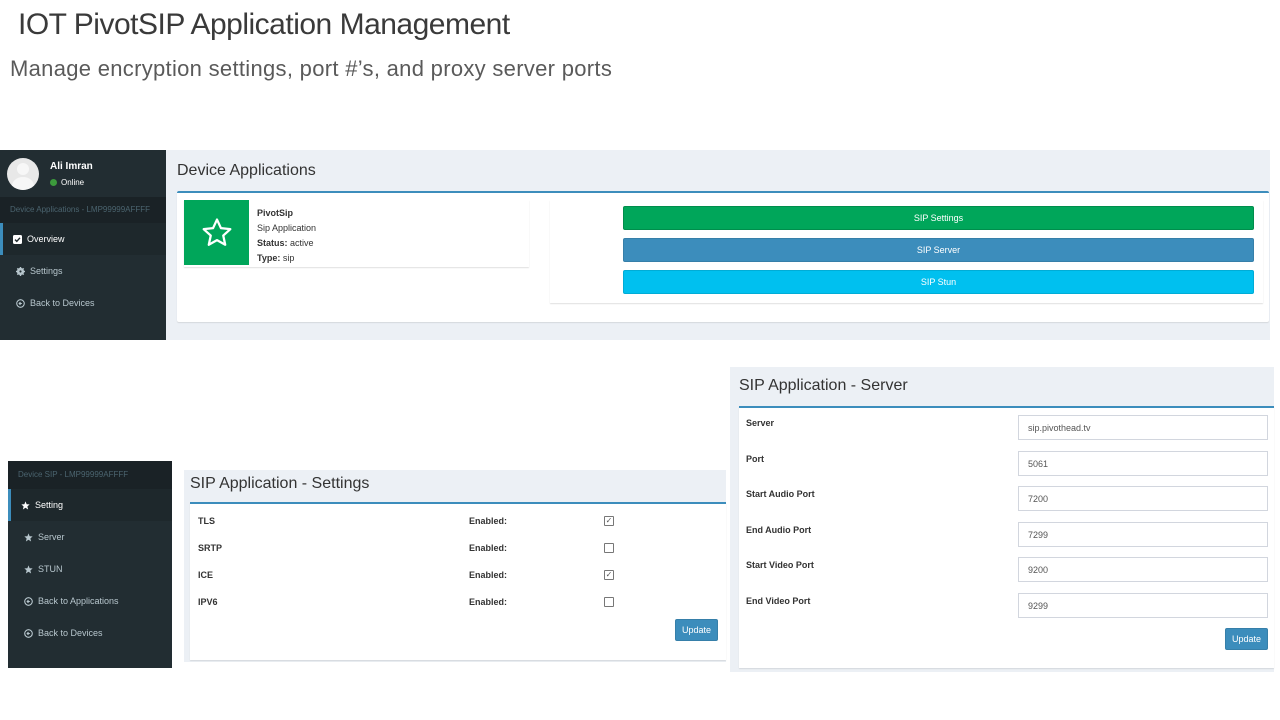 The width and height of the screenshot is (1280, 720). I want to click on start-audio-port-label: Start Audio Port, so click(780, 494).